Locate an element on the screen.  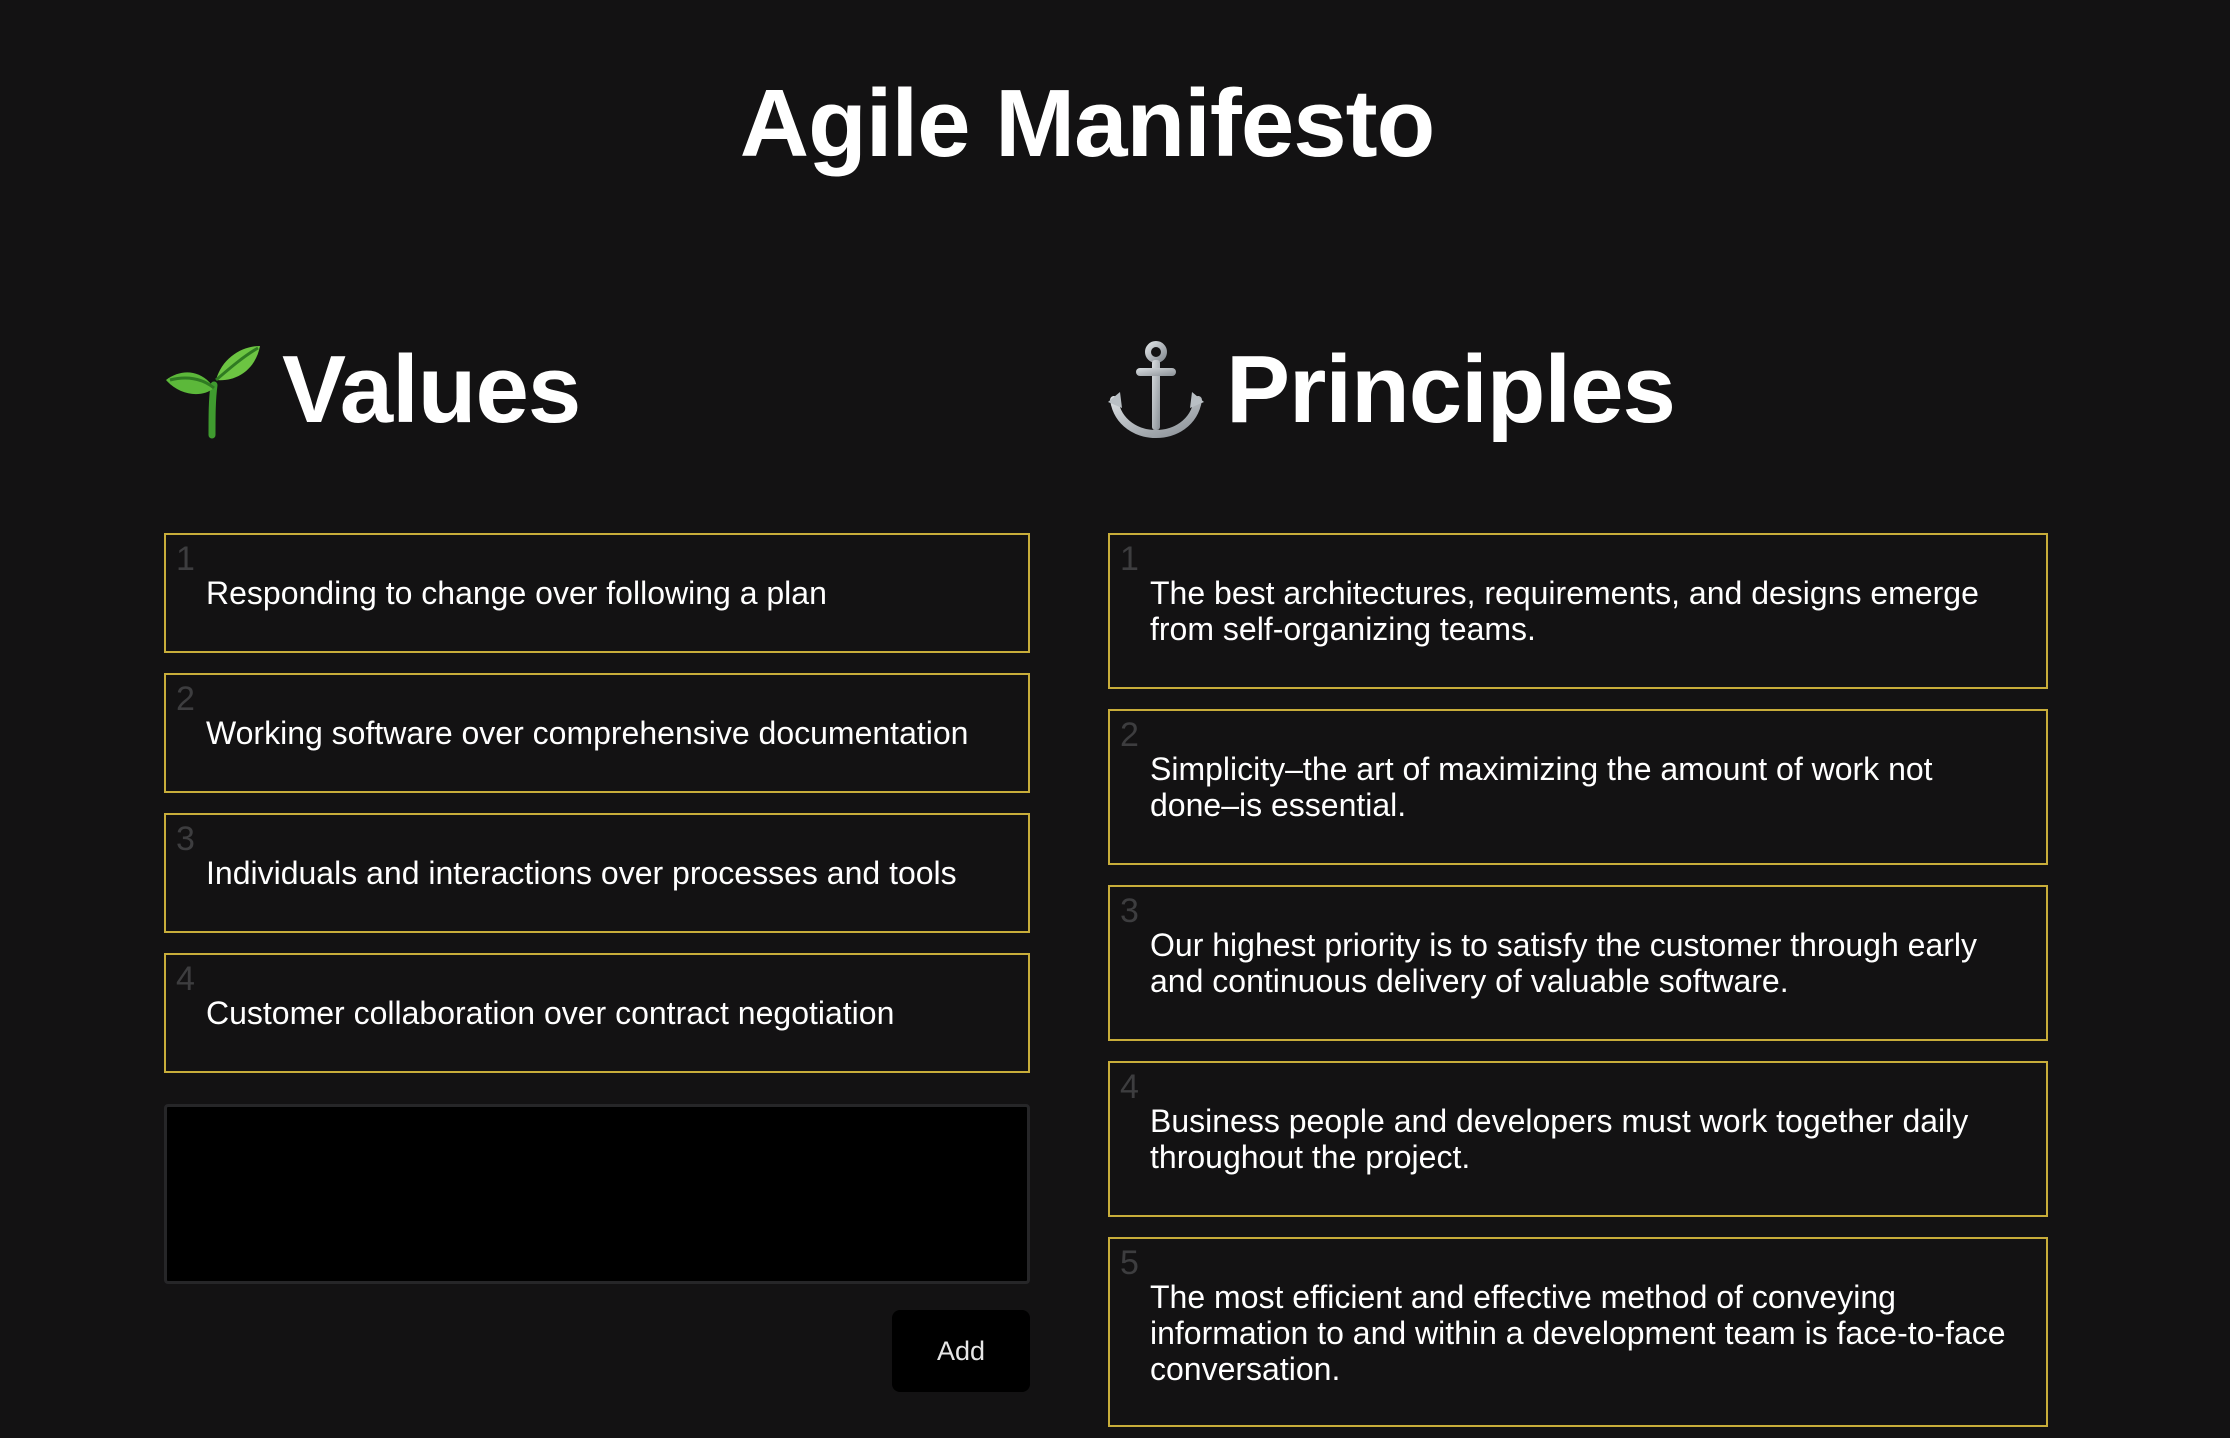
principle-card-index: 5 is located at coordinates (1129, 1263).